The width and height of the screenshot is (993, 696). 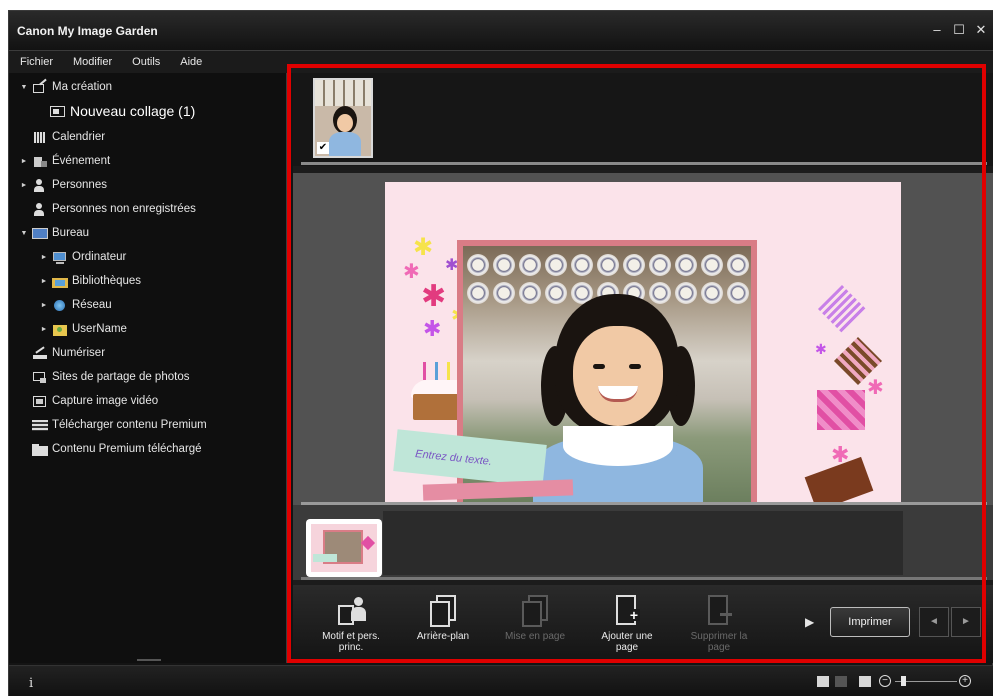 What do you see at coordinates (959, 30) in the screenshot?
I see `maximize-button: ☐` at bounding box center [959, 30].